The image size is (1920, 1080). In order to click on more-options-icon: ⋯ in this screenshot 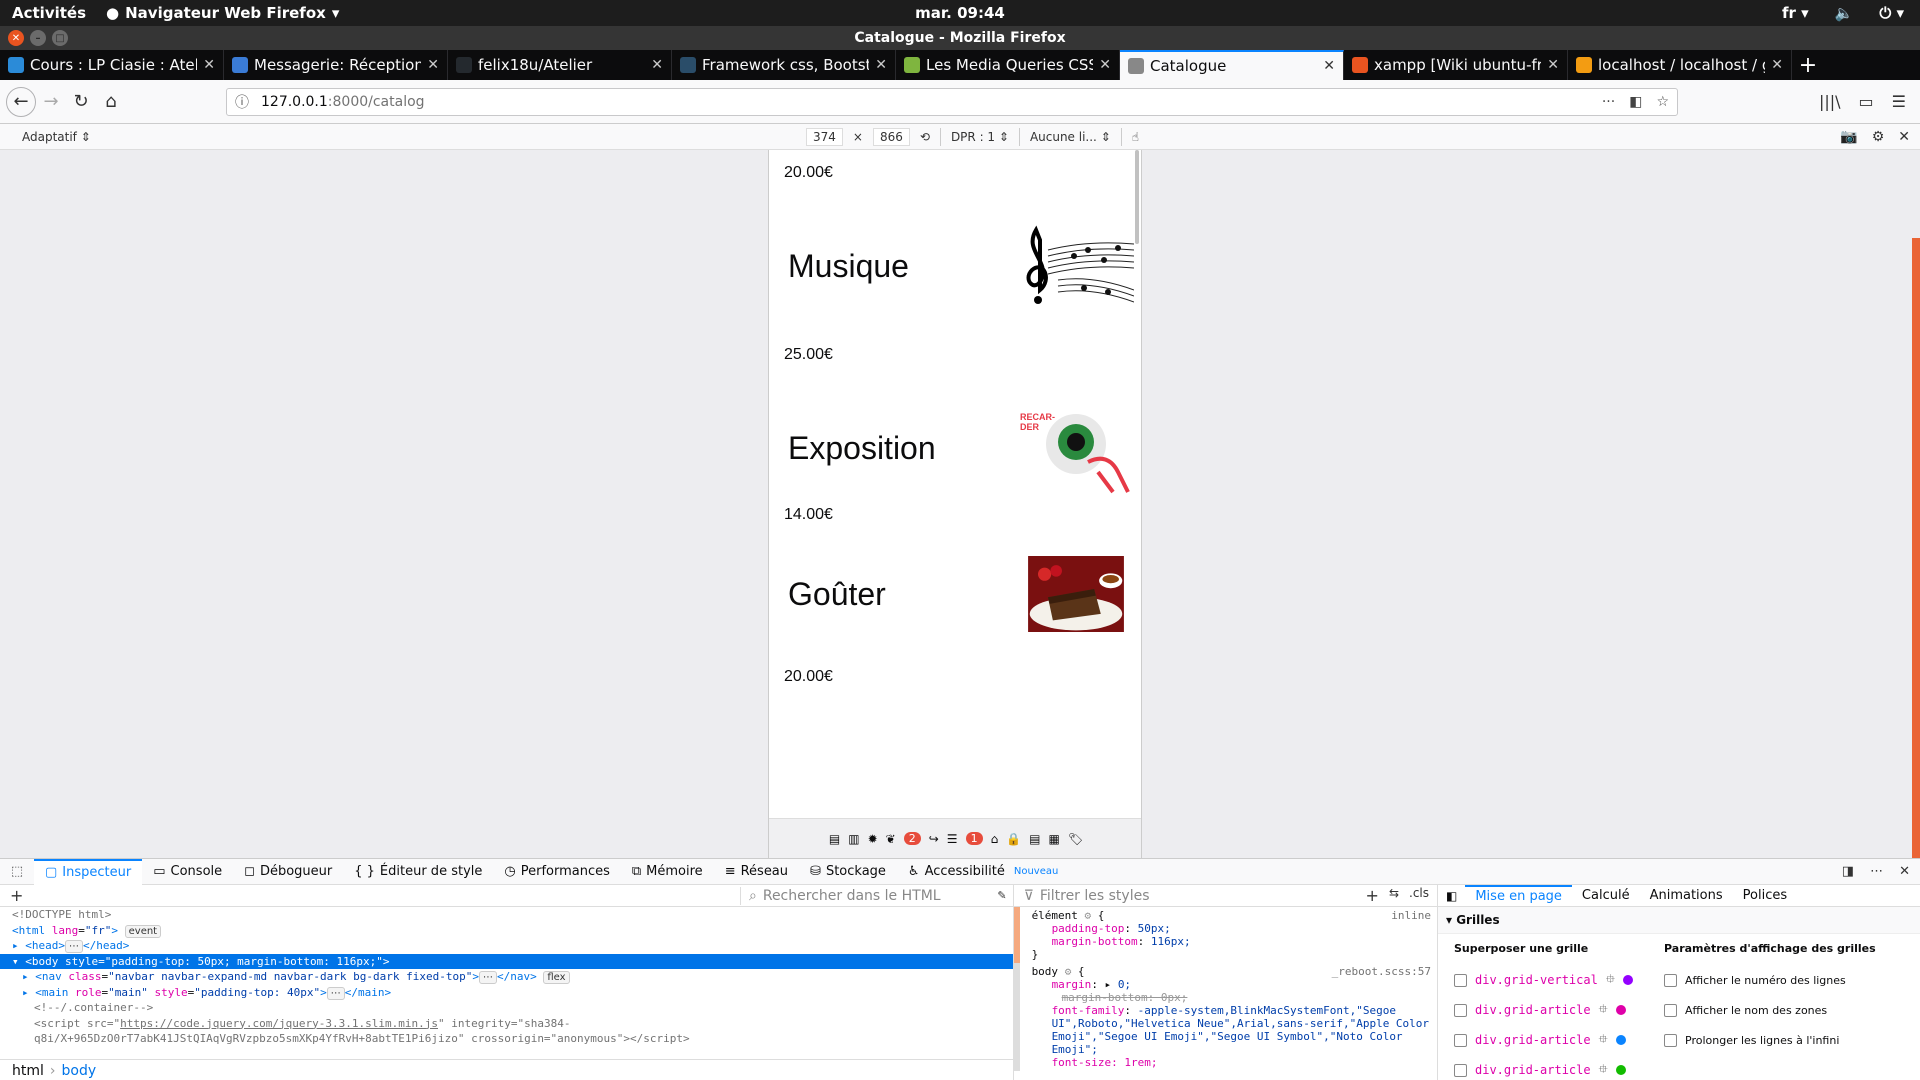, I will do `click(1876, 871)`.